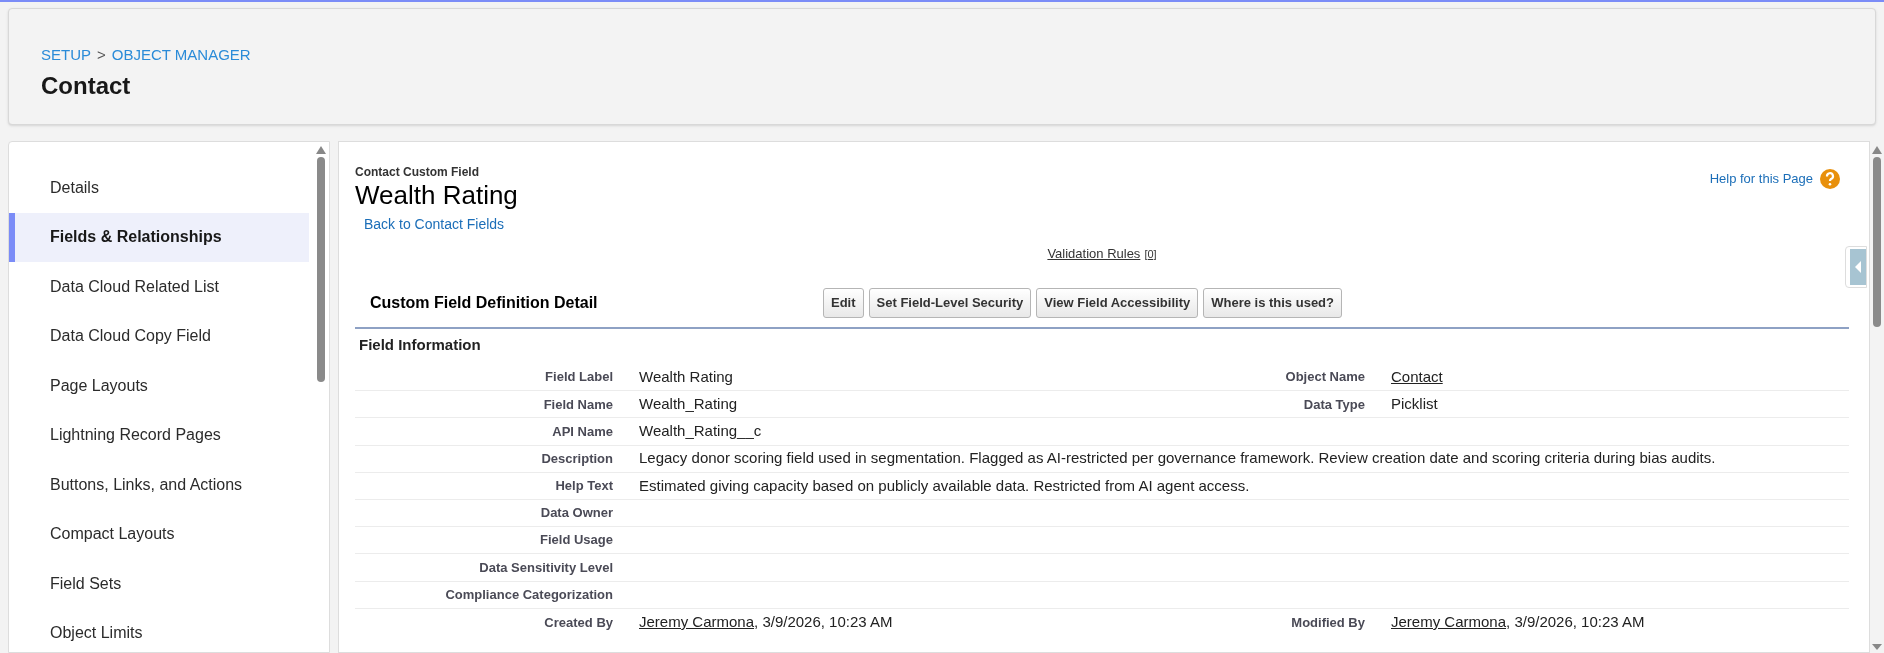 This screenshot has height=653, width=1884. Describe the element at coordinates (159, 435) in the screenshot. I see `sidebar-item: Lightning Record Pages` at that location.